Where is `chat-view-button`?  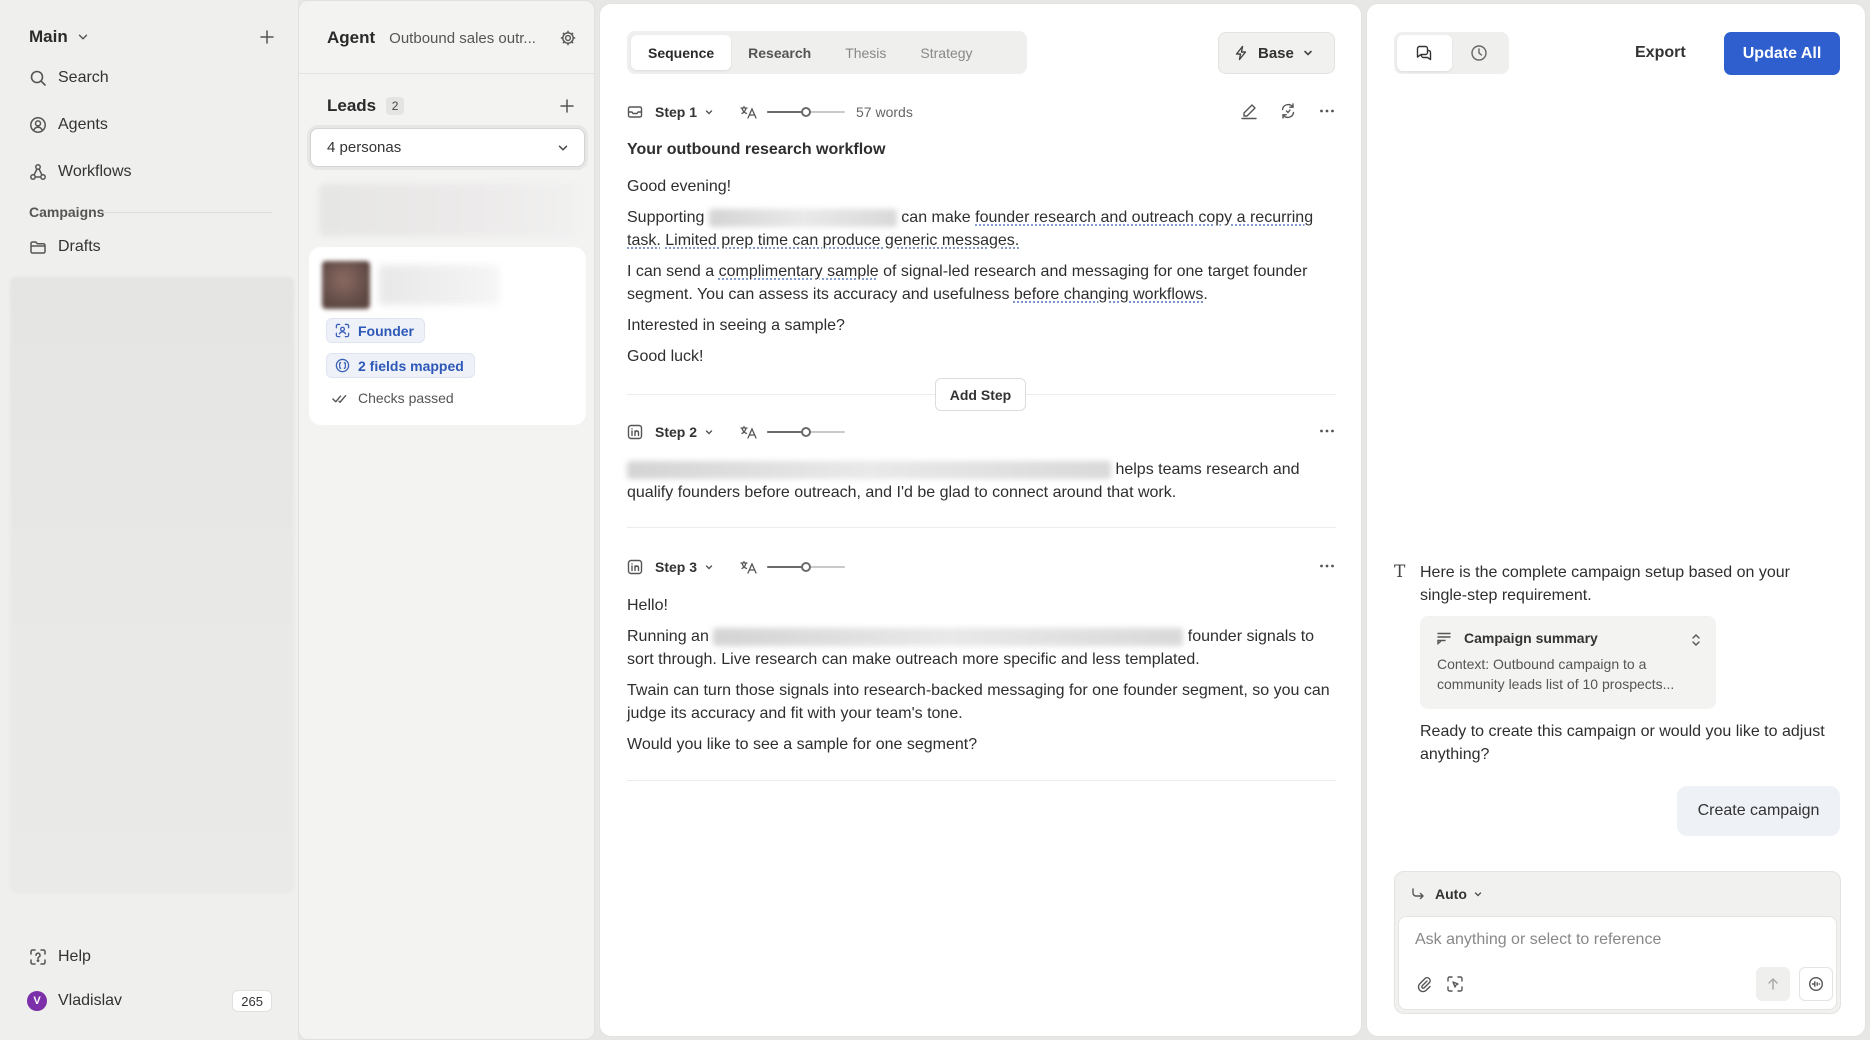
chat-view-button is located at coordinates (1424, 53).